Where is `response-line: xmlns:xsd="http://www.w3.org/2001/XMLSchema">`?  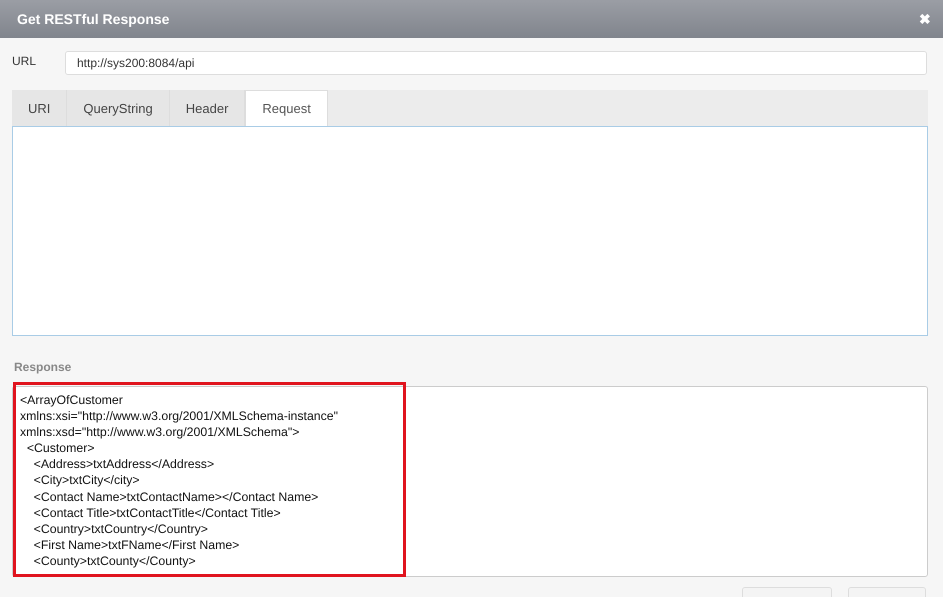
response-line: xmlns:xsd="http://www.w3.org/2001/XMLSchema"> is located at coordinates (160, 432).